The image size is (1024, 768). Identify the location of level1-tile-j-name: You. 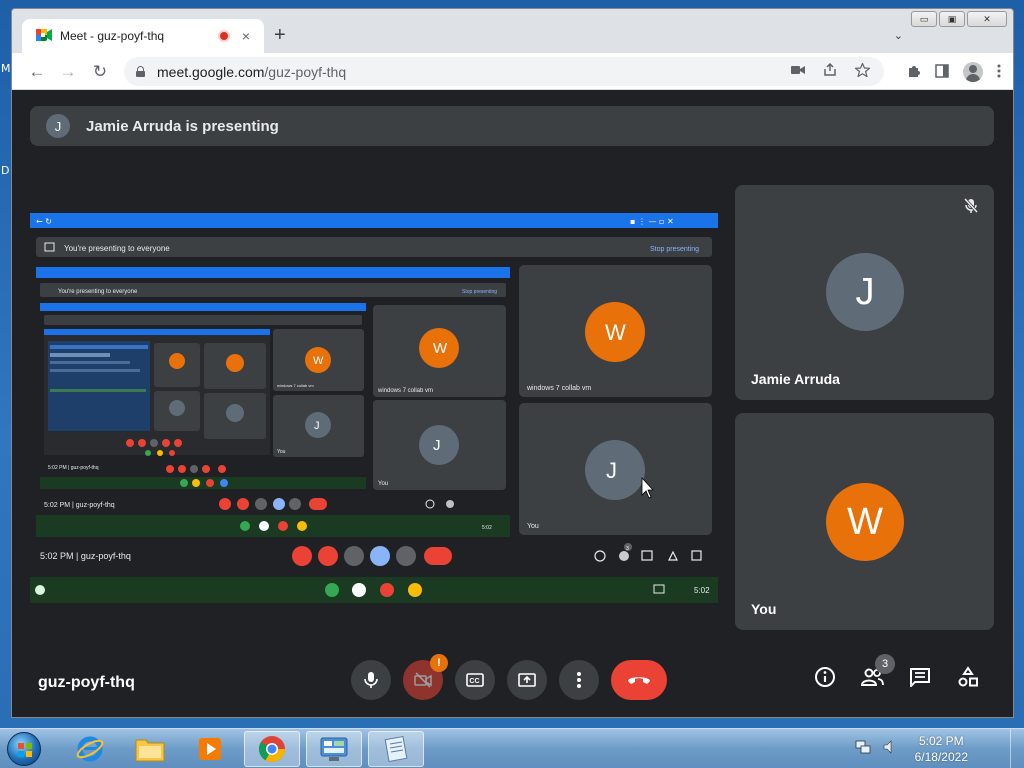
(533, 526).